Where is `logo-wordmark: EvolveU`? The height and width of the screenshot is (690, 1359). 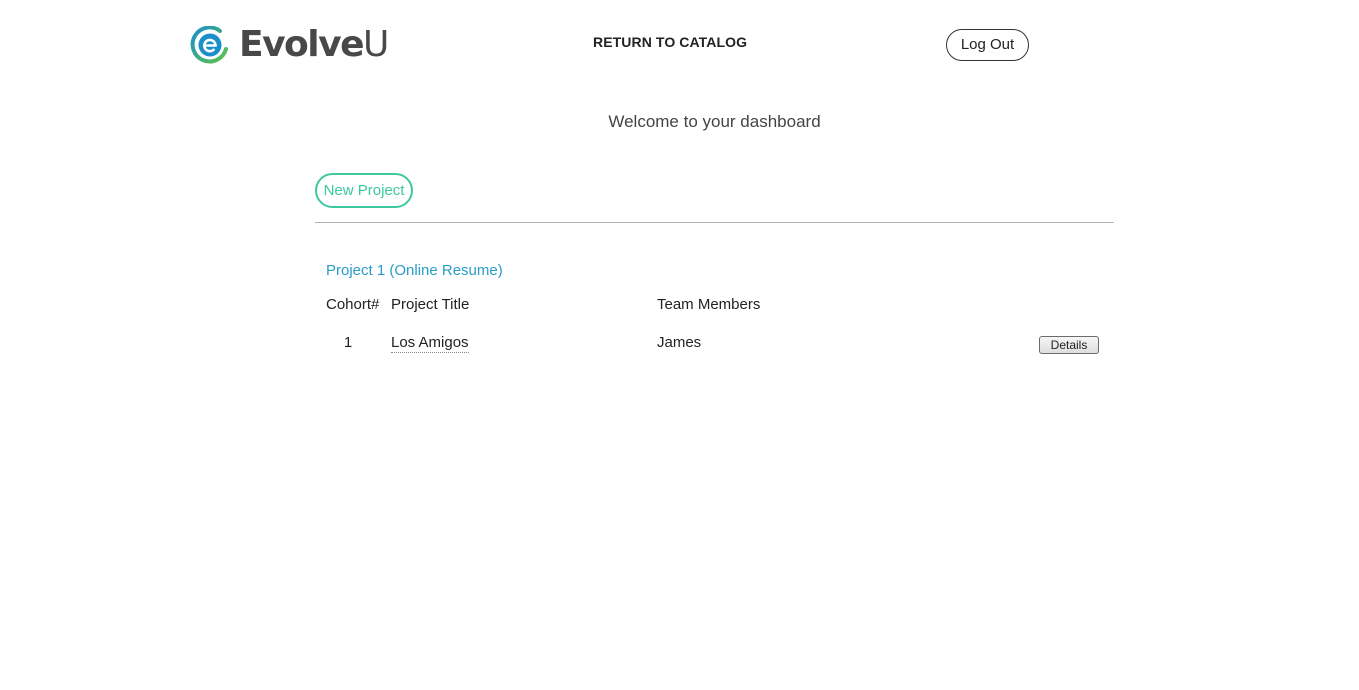
logo-wordmark: EvolveU is located at coordinates (314, 44).